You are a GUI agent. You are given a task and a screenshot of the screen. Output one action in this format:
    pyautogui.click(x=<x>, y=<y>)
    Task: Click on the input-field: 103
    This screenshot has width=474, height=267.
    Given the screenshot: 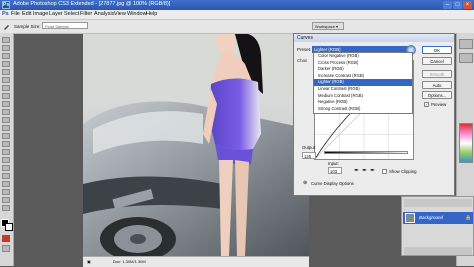 What is the action you would take?
    pyautogui.click(x=335, y=170)
    